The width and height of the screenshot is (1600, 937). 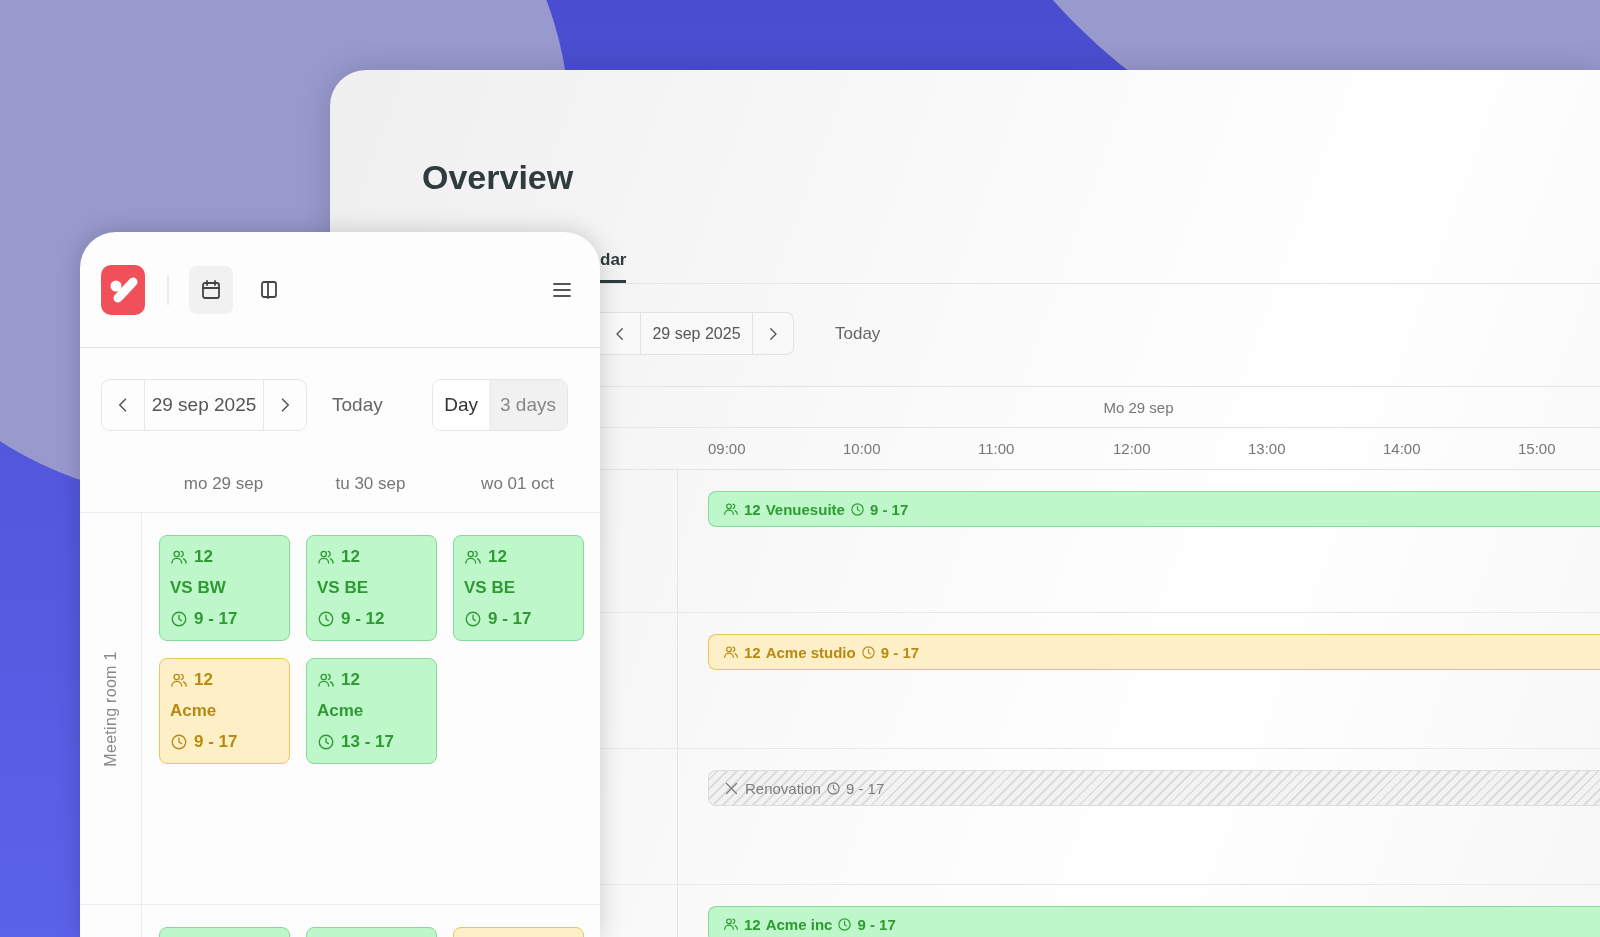 I want to click on hour-label: 12:00, so click(x=1132, y=448).